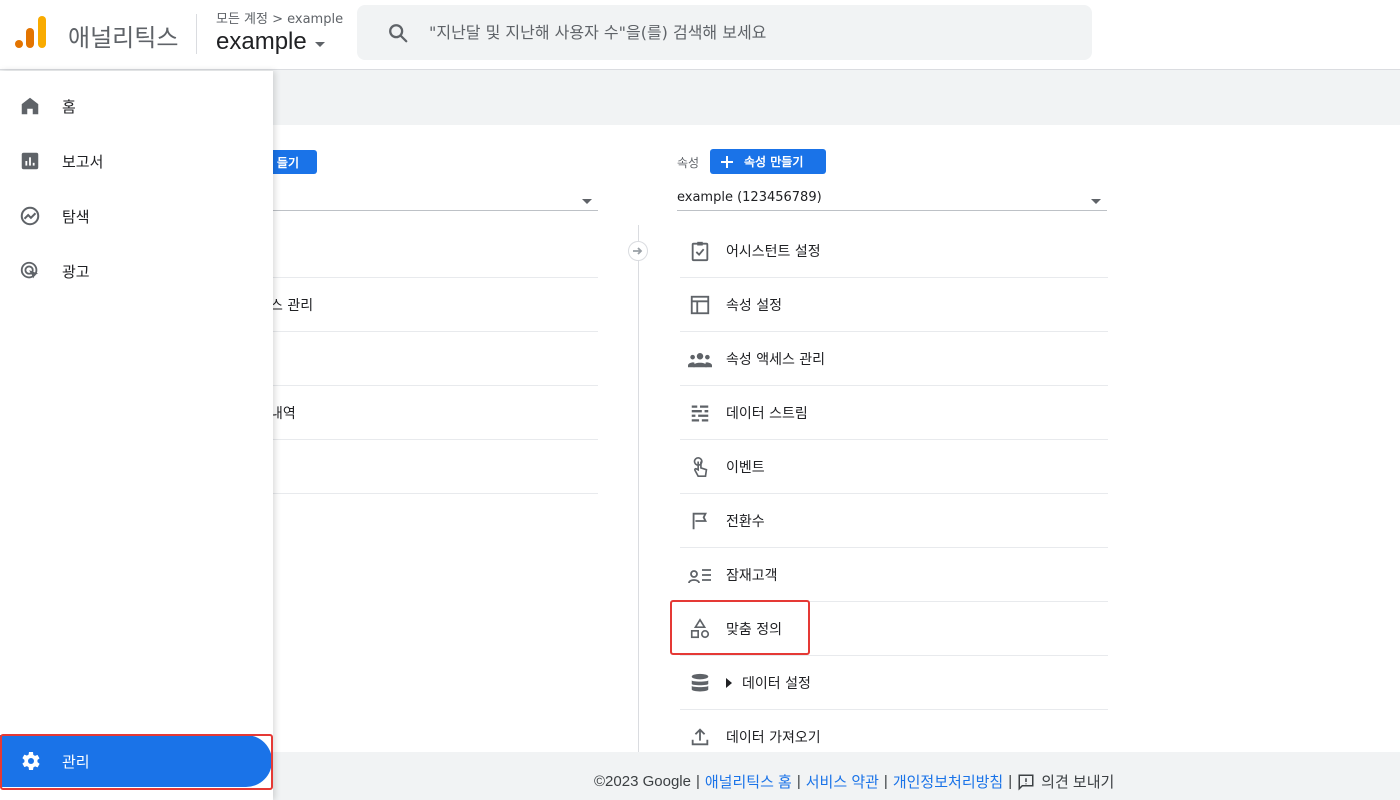 This screenshot has height=800, width=1400. Describe the element at coordinates (76, 761) in the screenshot. I see `nav-label: 관리` at that location.